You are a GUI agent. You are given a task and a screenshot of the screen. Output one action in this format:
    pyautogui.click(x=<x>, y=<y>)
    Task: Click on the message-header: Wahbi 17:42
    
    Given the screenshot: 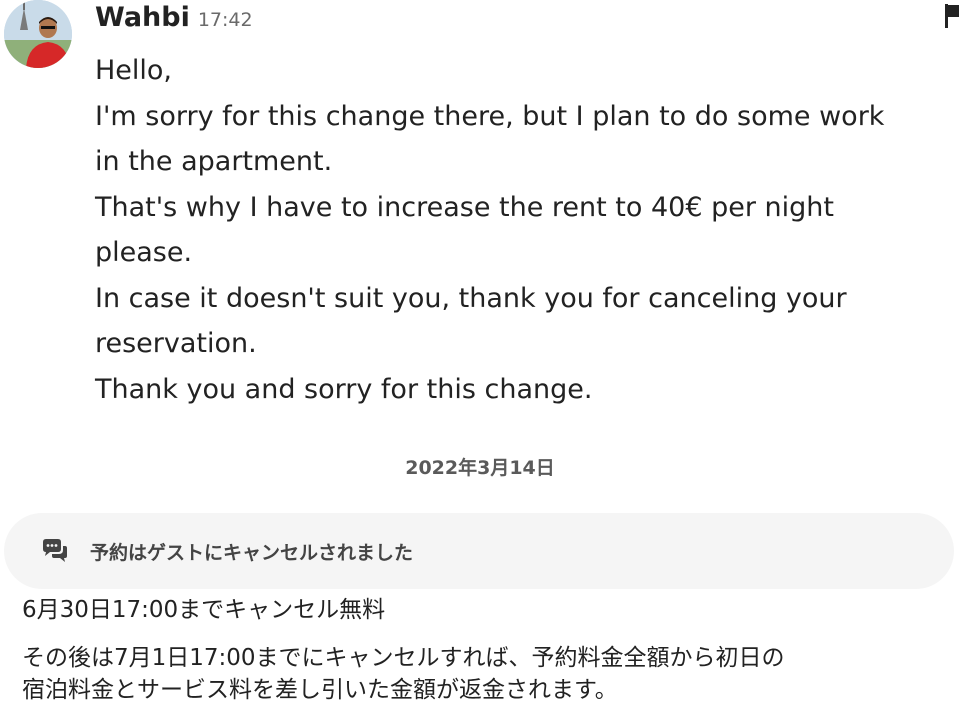 What is the action you would take?
    pyautogui.click(x=174, y=17)
    